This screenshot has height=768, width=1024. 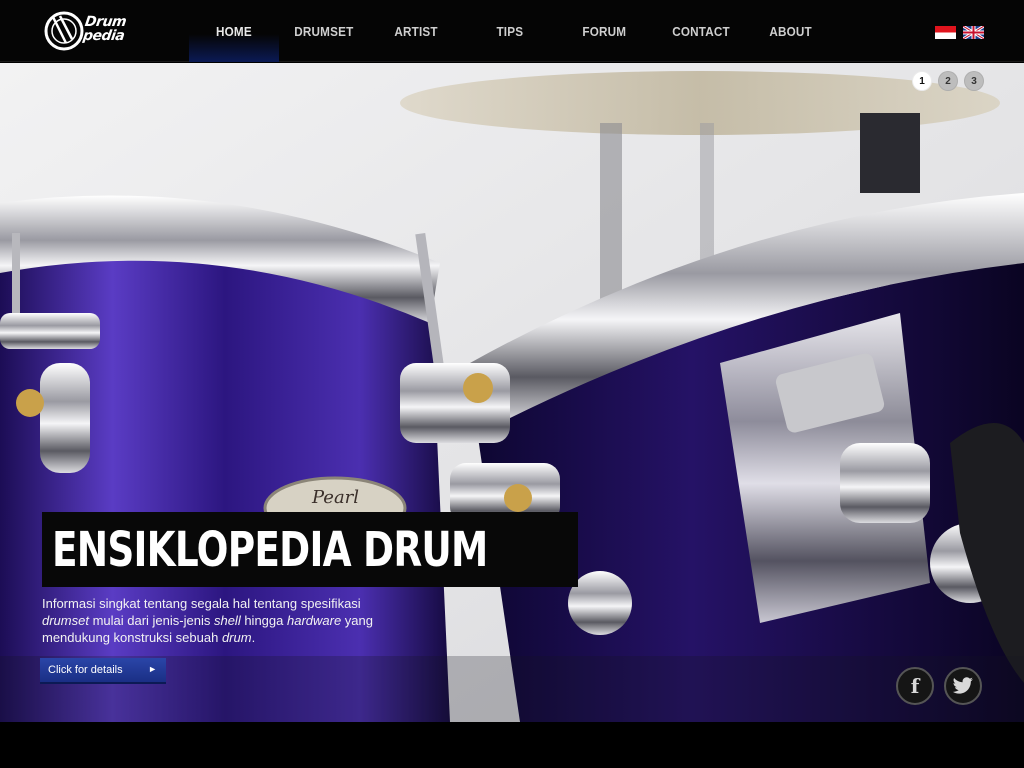 I want to click on details-button-label: Click for details, so click(x=85, y=670).